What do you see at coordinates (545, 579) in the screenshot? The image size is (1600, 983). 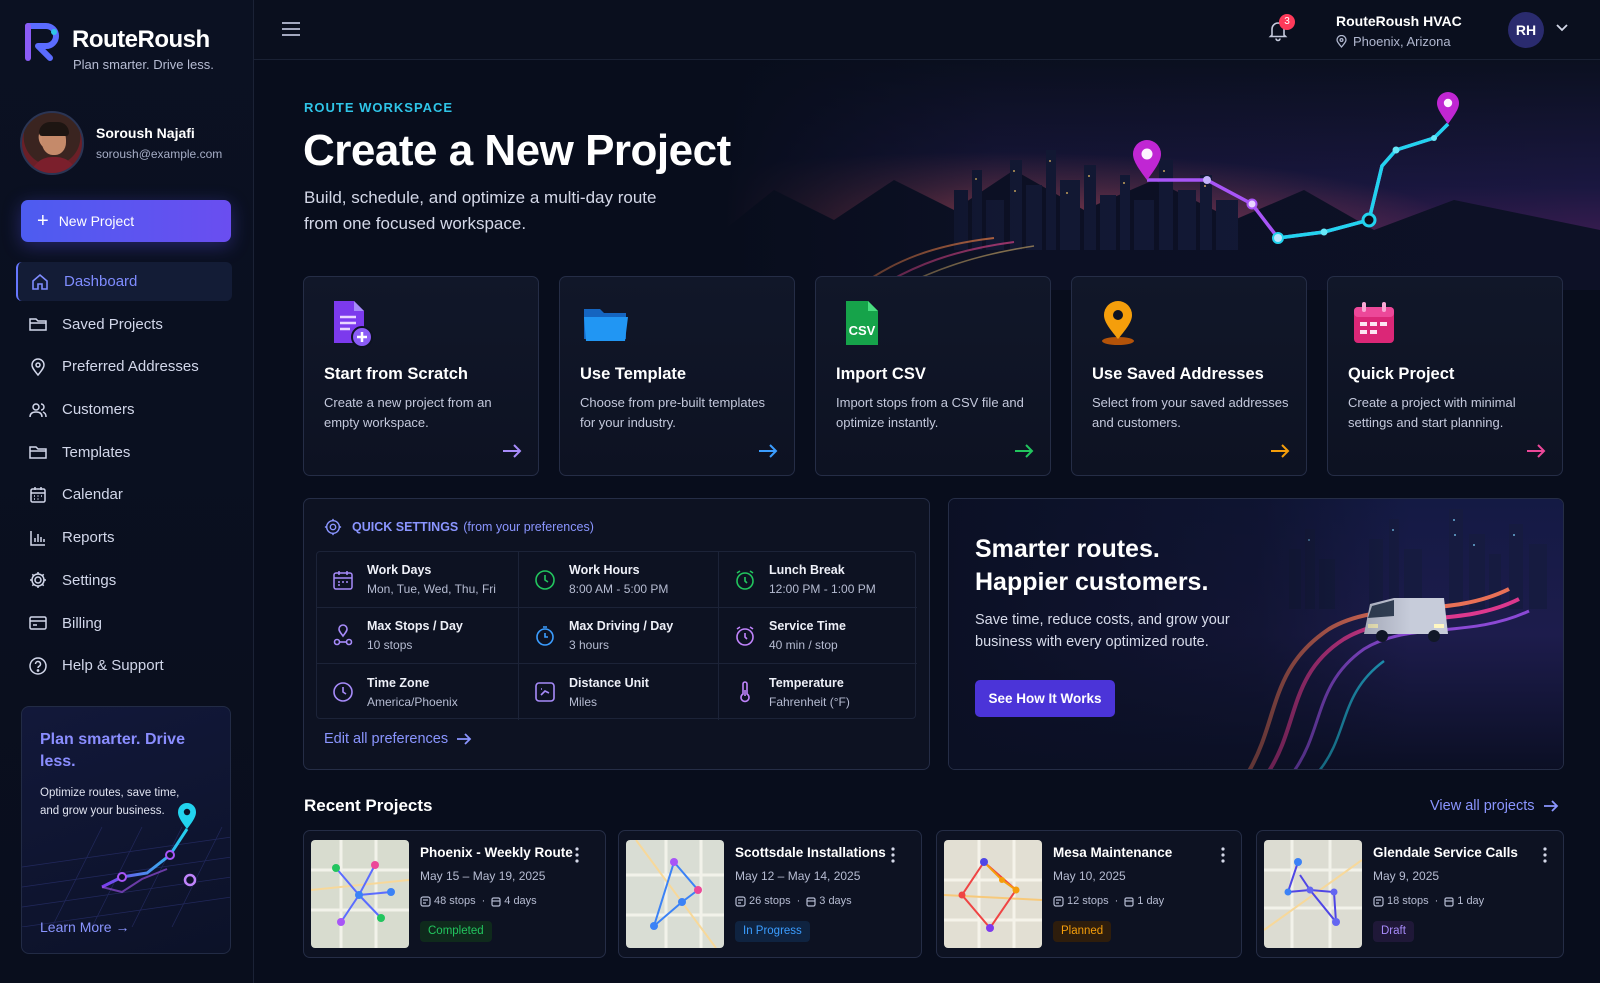 I see `clock-icon` at bounding box center [545, 579].